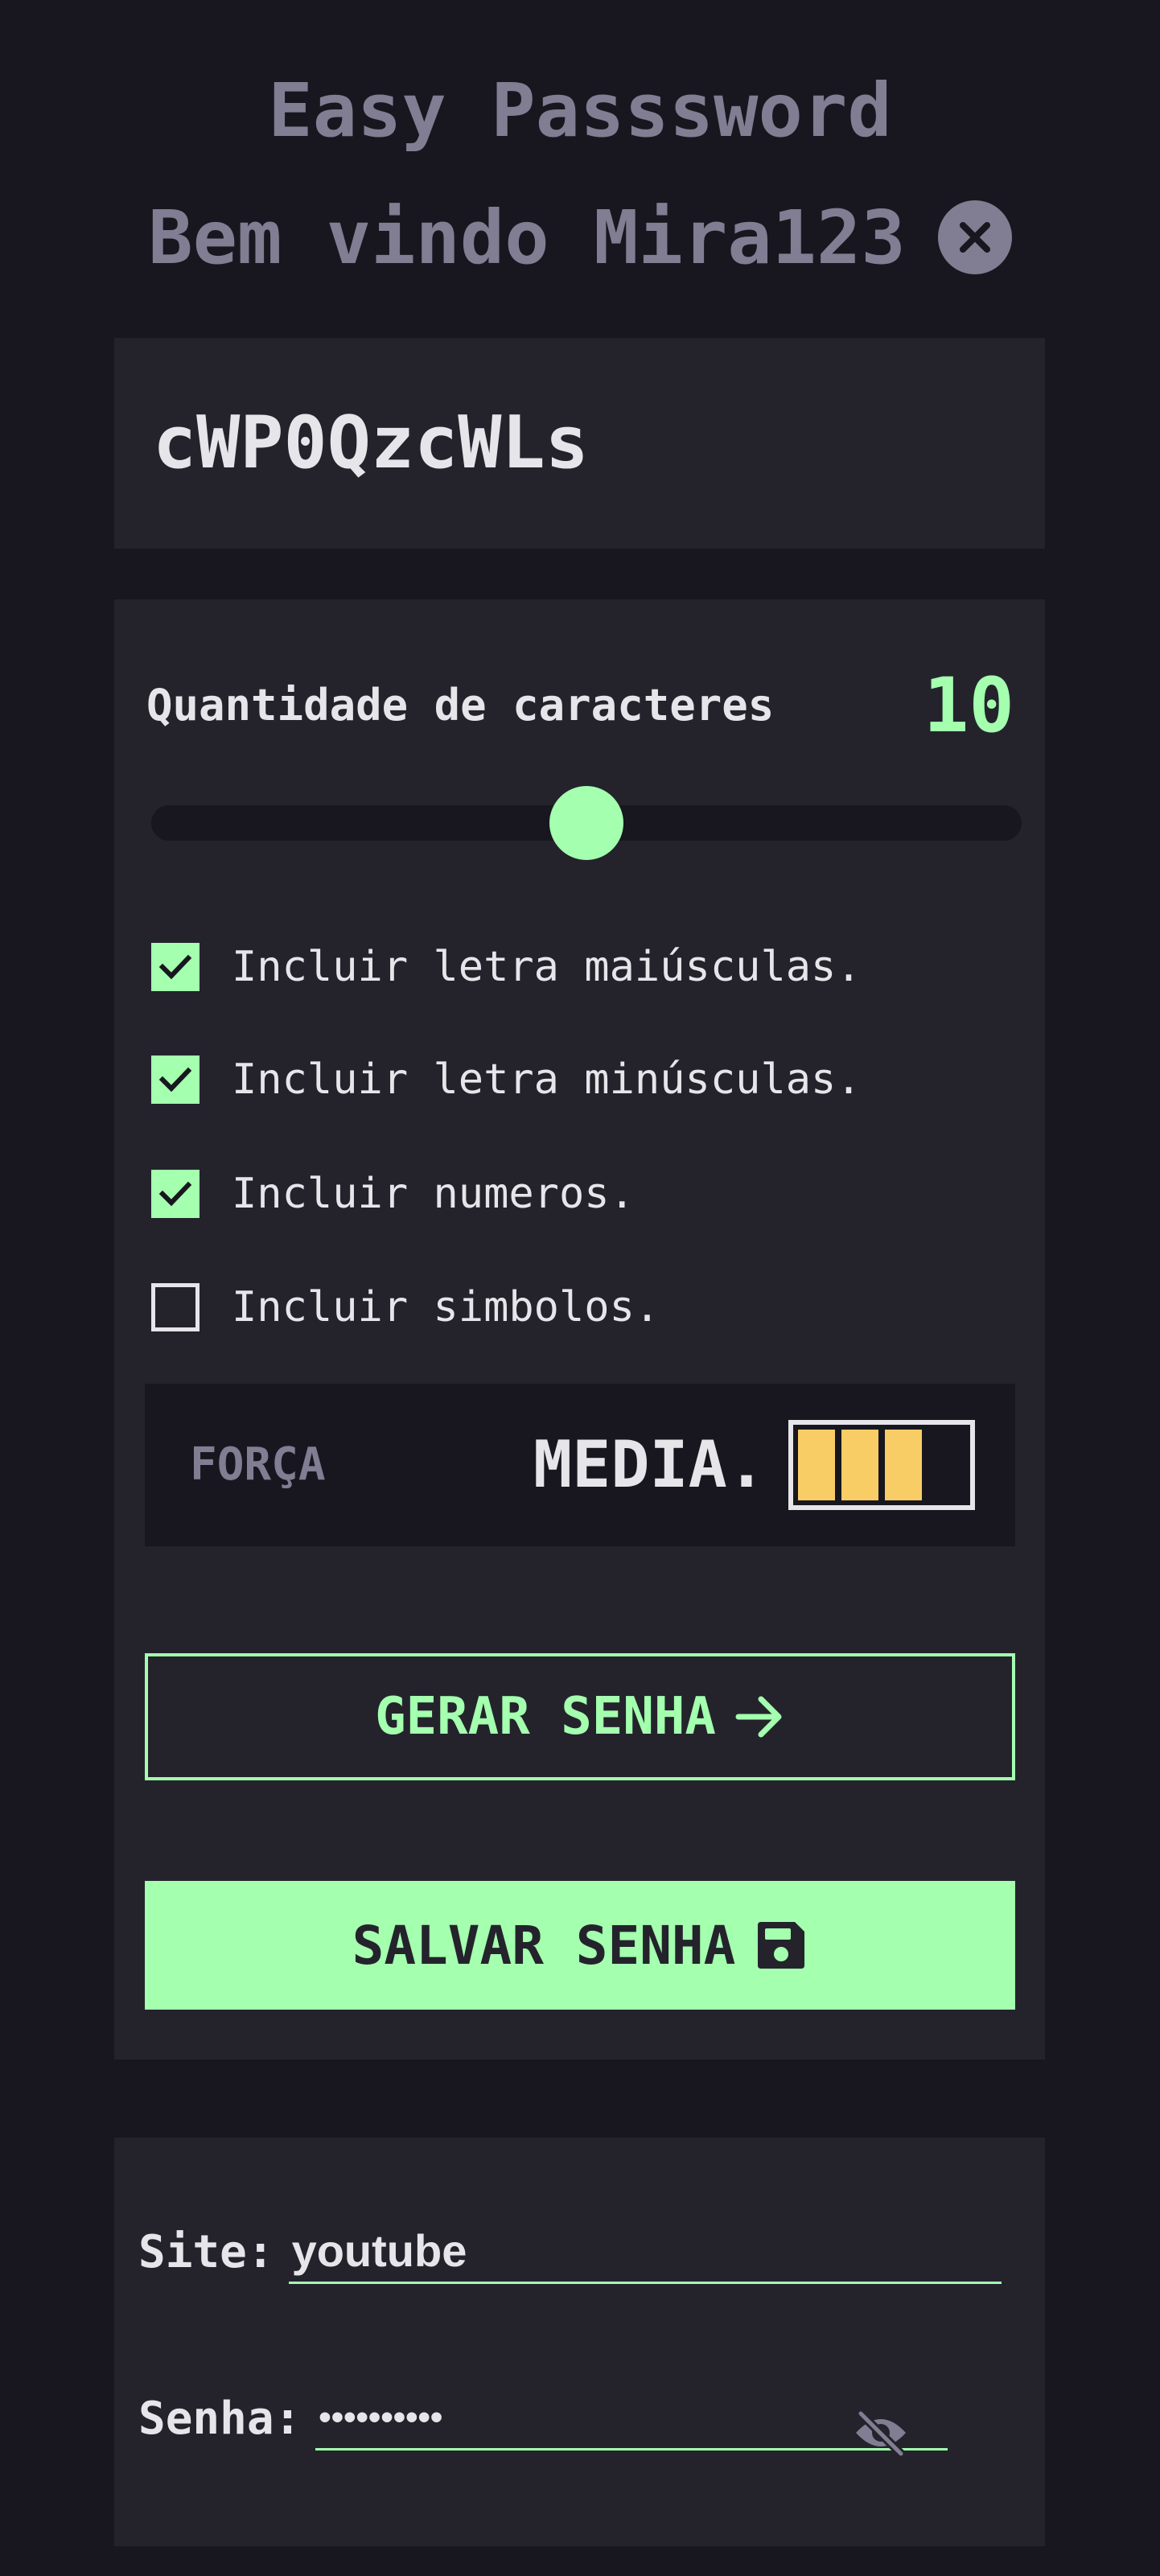  I want to click on app-title: Easy Passsword, so click(580, 111).